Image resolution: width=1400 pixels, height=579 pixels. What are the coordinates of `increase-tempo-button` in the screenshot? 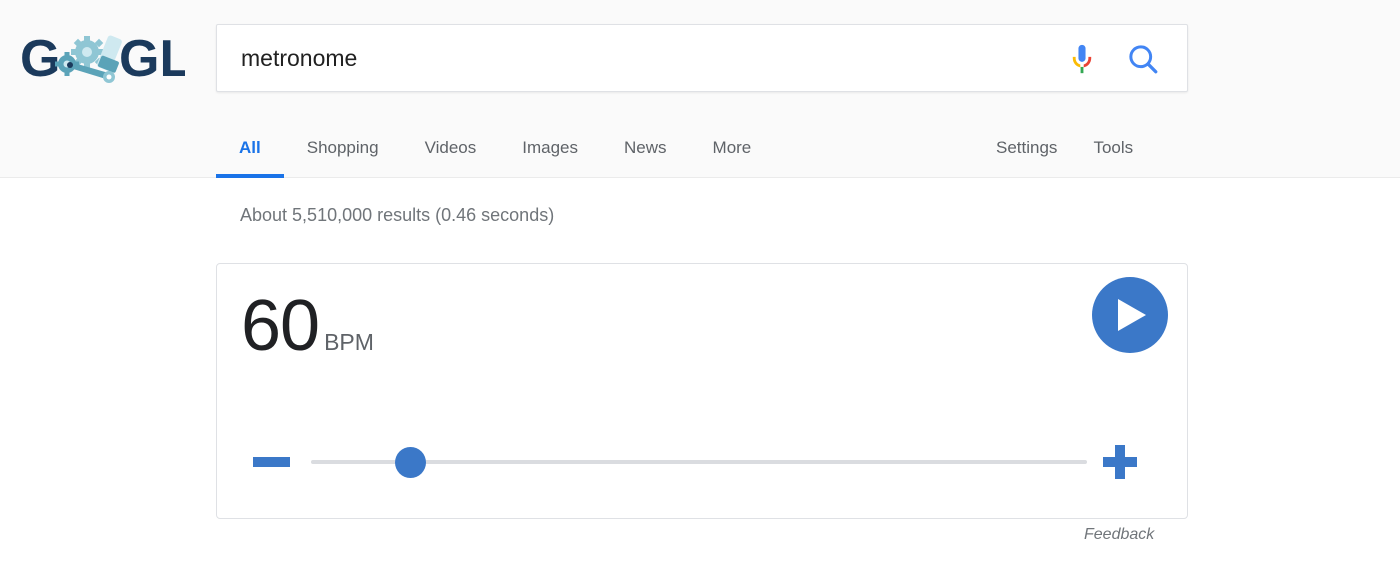 It's located at (1120, 462).